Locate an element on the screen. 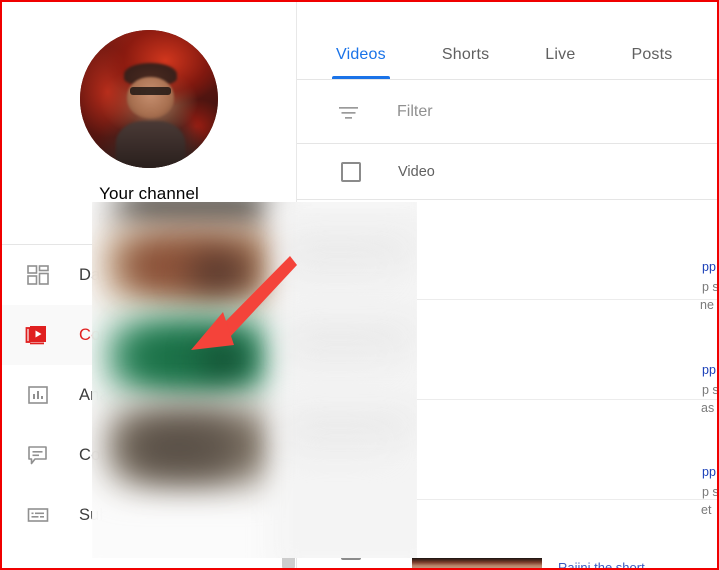  analytics-icon is located at coordinates (38, 395).